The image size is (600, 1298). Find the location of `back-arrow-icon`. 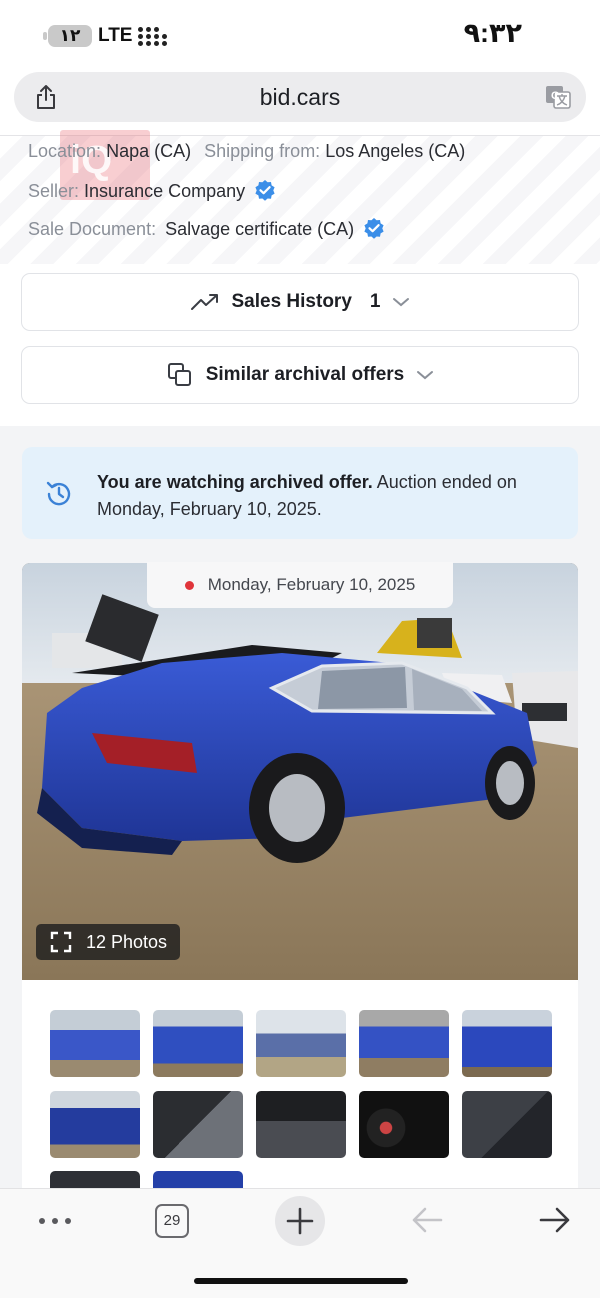

back-arrow-icon is located at coordinates (427, 1220).